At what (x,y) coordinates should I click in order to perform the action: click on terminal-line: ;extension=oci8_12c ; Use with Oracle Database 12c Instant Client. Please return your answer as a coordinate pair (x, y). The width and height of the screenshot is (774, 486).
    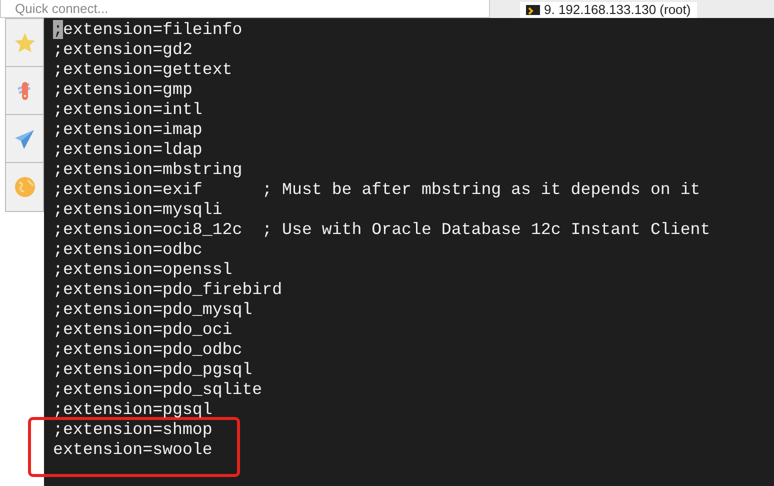
    Looking at the image, I should click on (381, 230).